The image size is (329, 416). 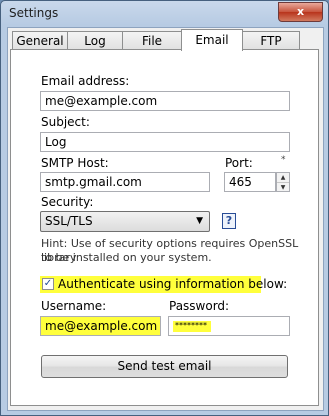 I want to click on tab-general: General, so click(x=40, y=40).